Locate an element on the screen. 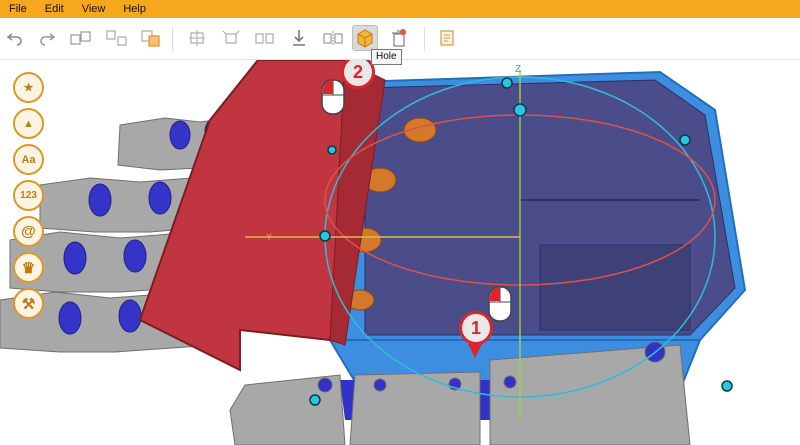 Image resolution: width=800 pixels, height=445 pixels. group-icon is located at coordinates (80, 38).